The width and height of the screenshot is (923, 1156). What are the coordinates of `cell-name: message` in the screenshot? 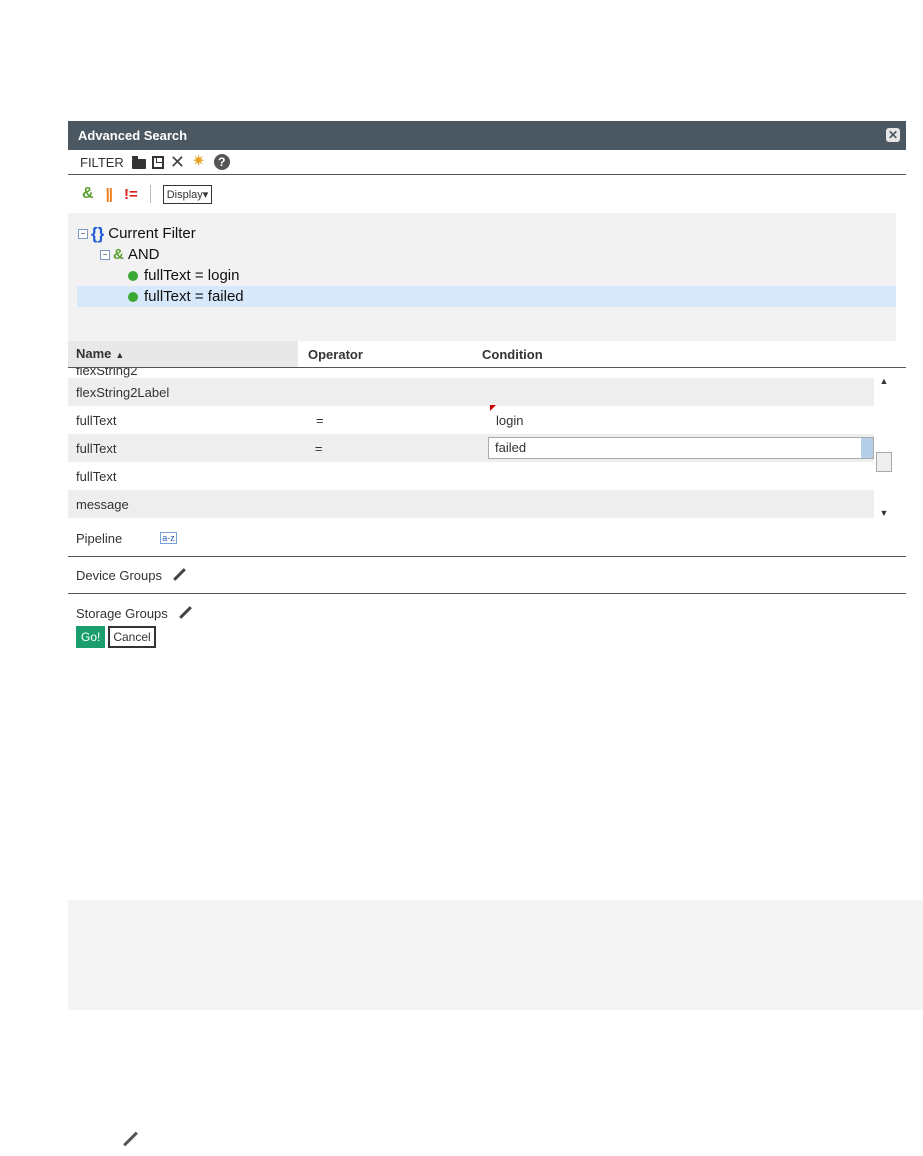 It's located at (102, 504).